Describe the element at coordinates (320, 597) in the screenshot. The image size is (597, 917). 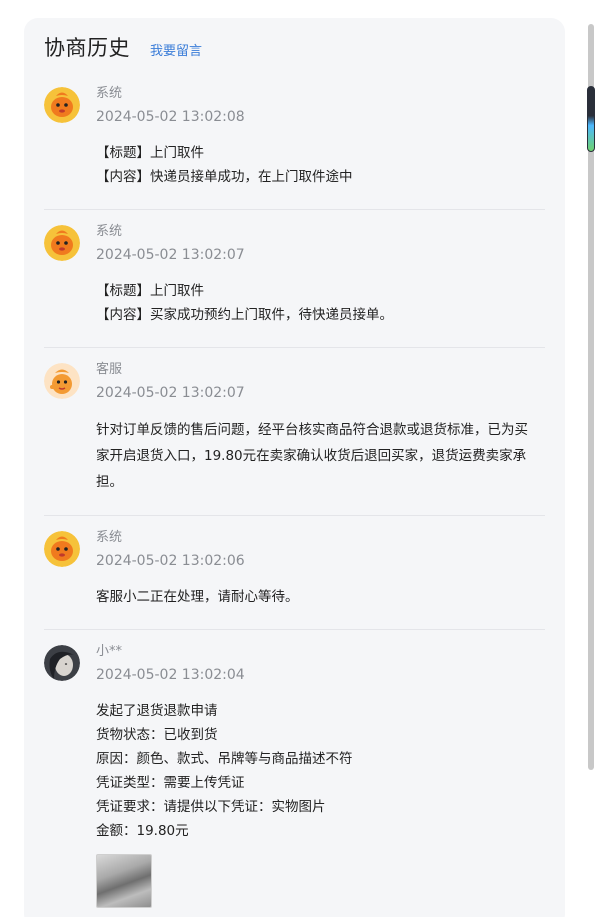
I see `record-content: 客服小二正在处理，请耐心等待。` at that location.